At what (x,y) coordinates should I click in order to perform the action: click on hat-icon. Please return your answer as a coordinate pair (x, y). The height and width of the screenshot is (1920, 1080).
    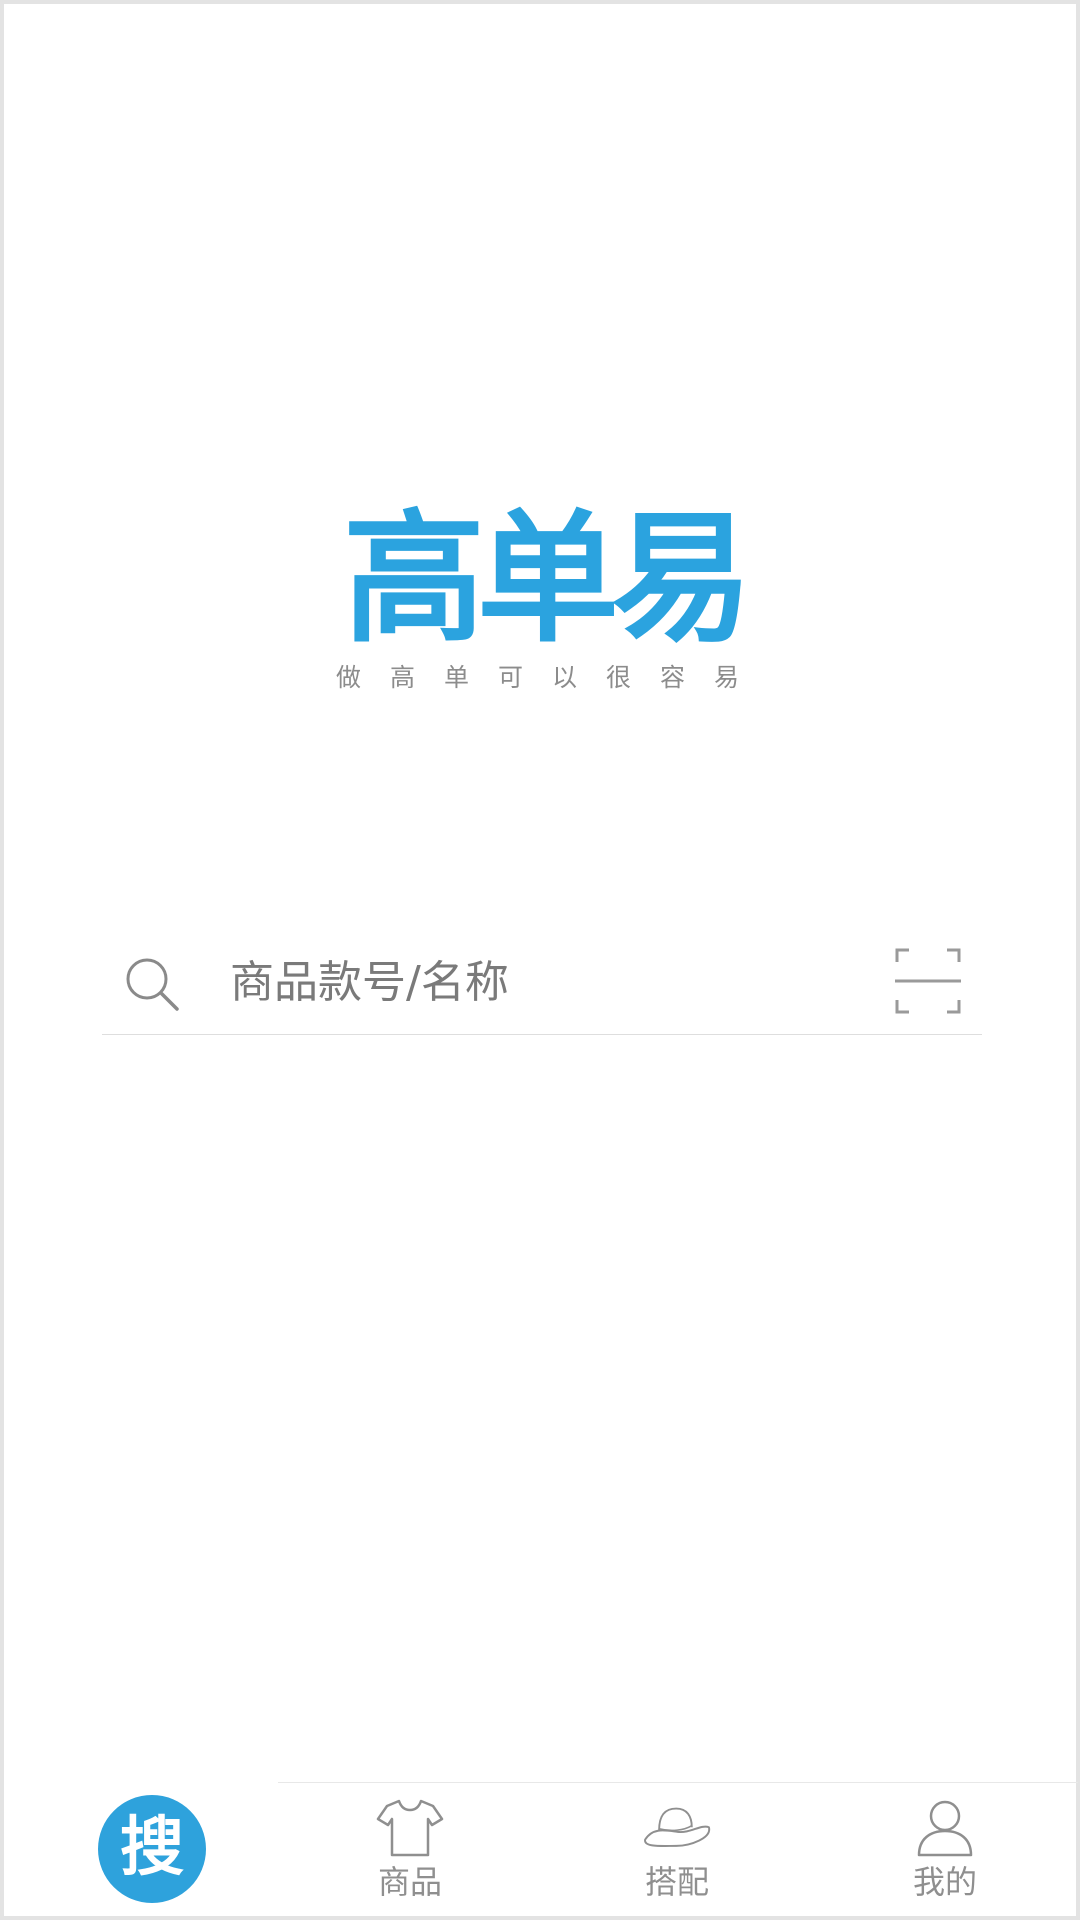
    Looking at the image, I should click on (677, 1827).